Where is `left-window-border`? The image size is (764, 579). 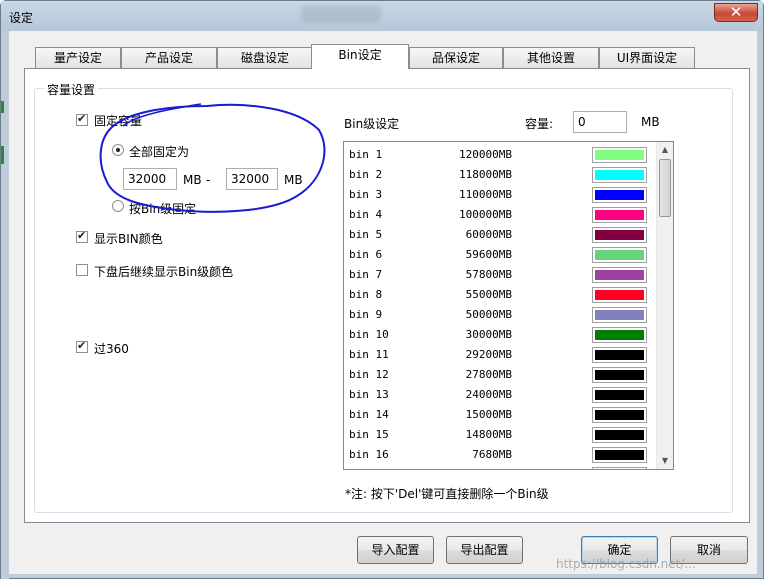 left-window-border is located at coordinates (5, 305).